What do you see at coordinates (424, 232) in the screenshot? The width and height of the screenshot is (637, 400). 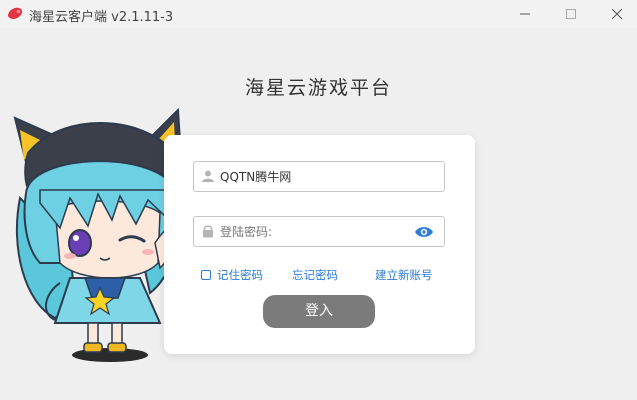 I see `eye-icon` at bounding box center [424, 232].